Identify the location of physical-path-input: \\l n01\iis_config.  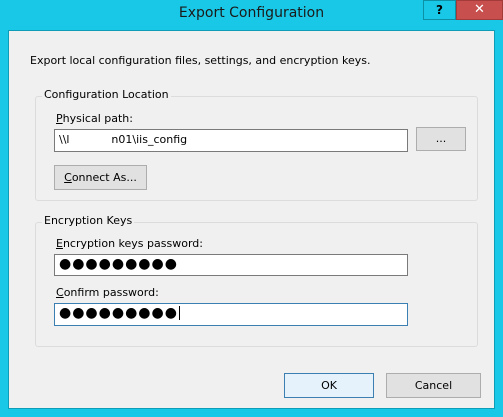
(231, 140).